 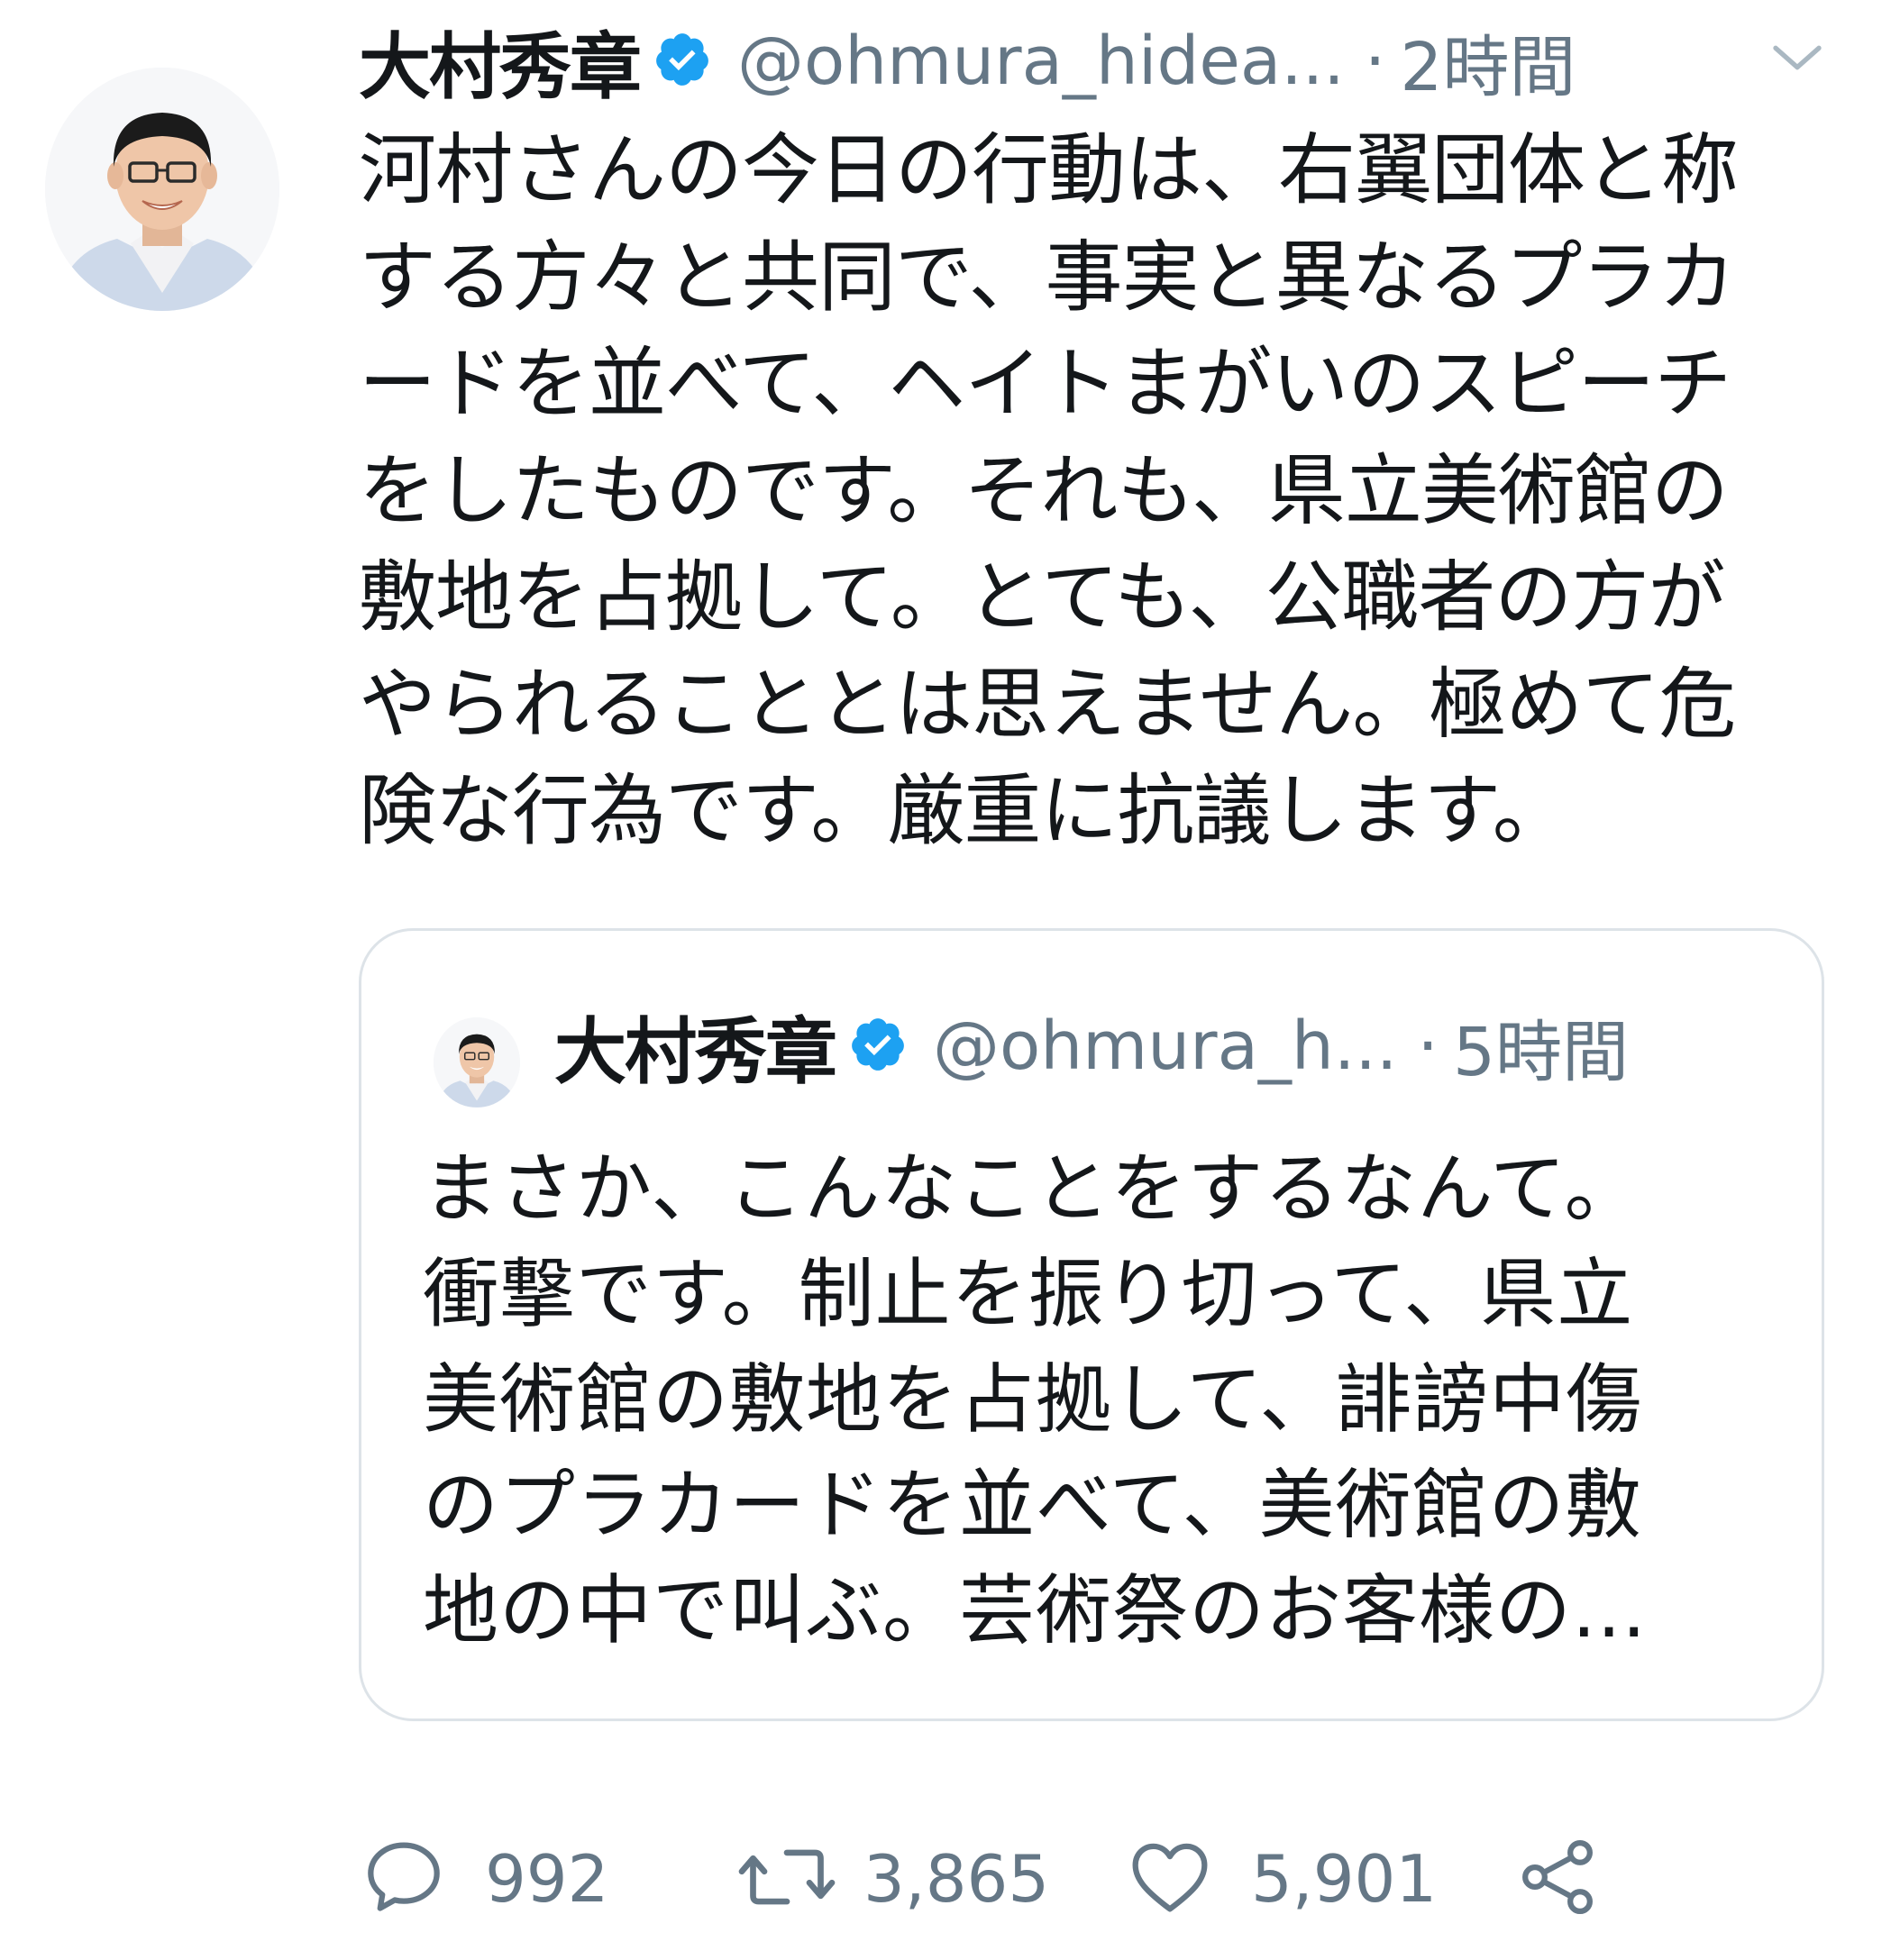 What do you see at coordinates (1102, 1878) in the screenshot?
I see `tweet-action-bar: 992 3,865 5,901` at bounding box center [1102, 1878].